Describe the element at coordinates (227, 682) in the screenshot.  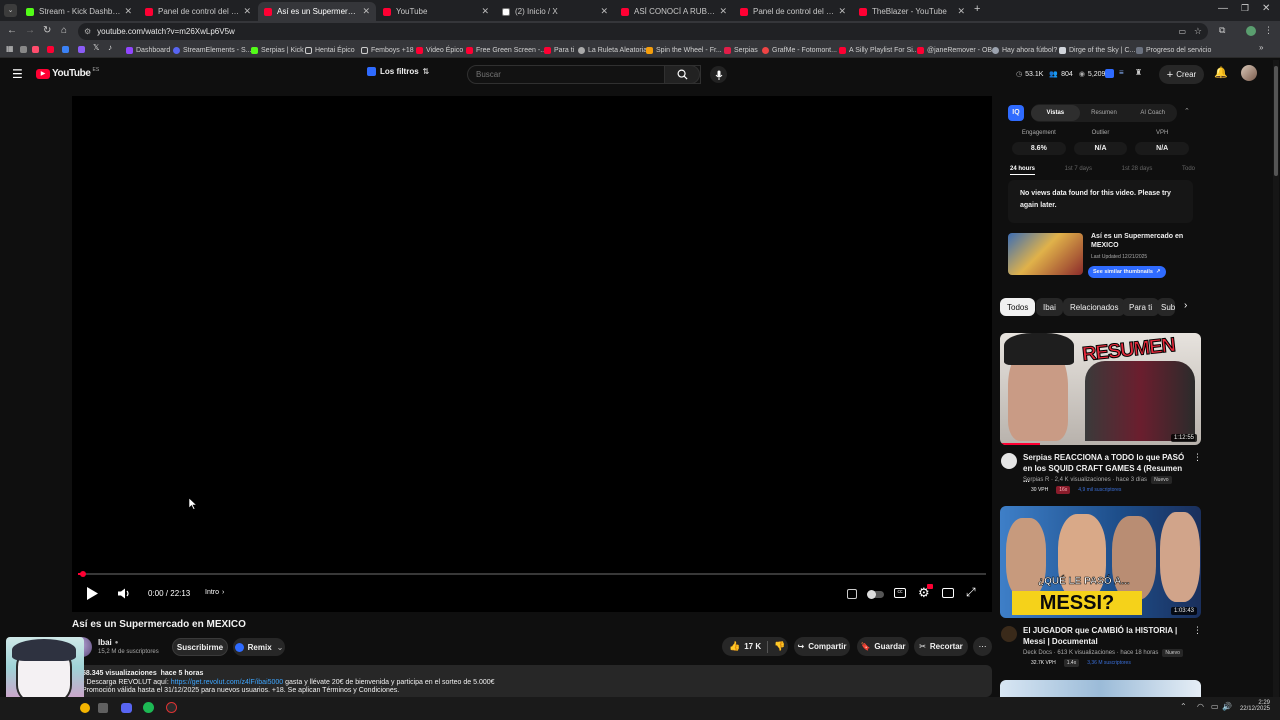
I see `revolut-link: https://get.revolut.com/z4lF/ibai5000` at that location.